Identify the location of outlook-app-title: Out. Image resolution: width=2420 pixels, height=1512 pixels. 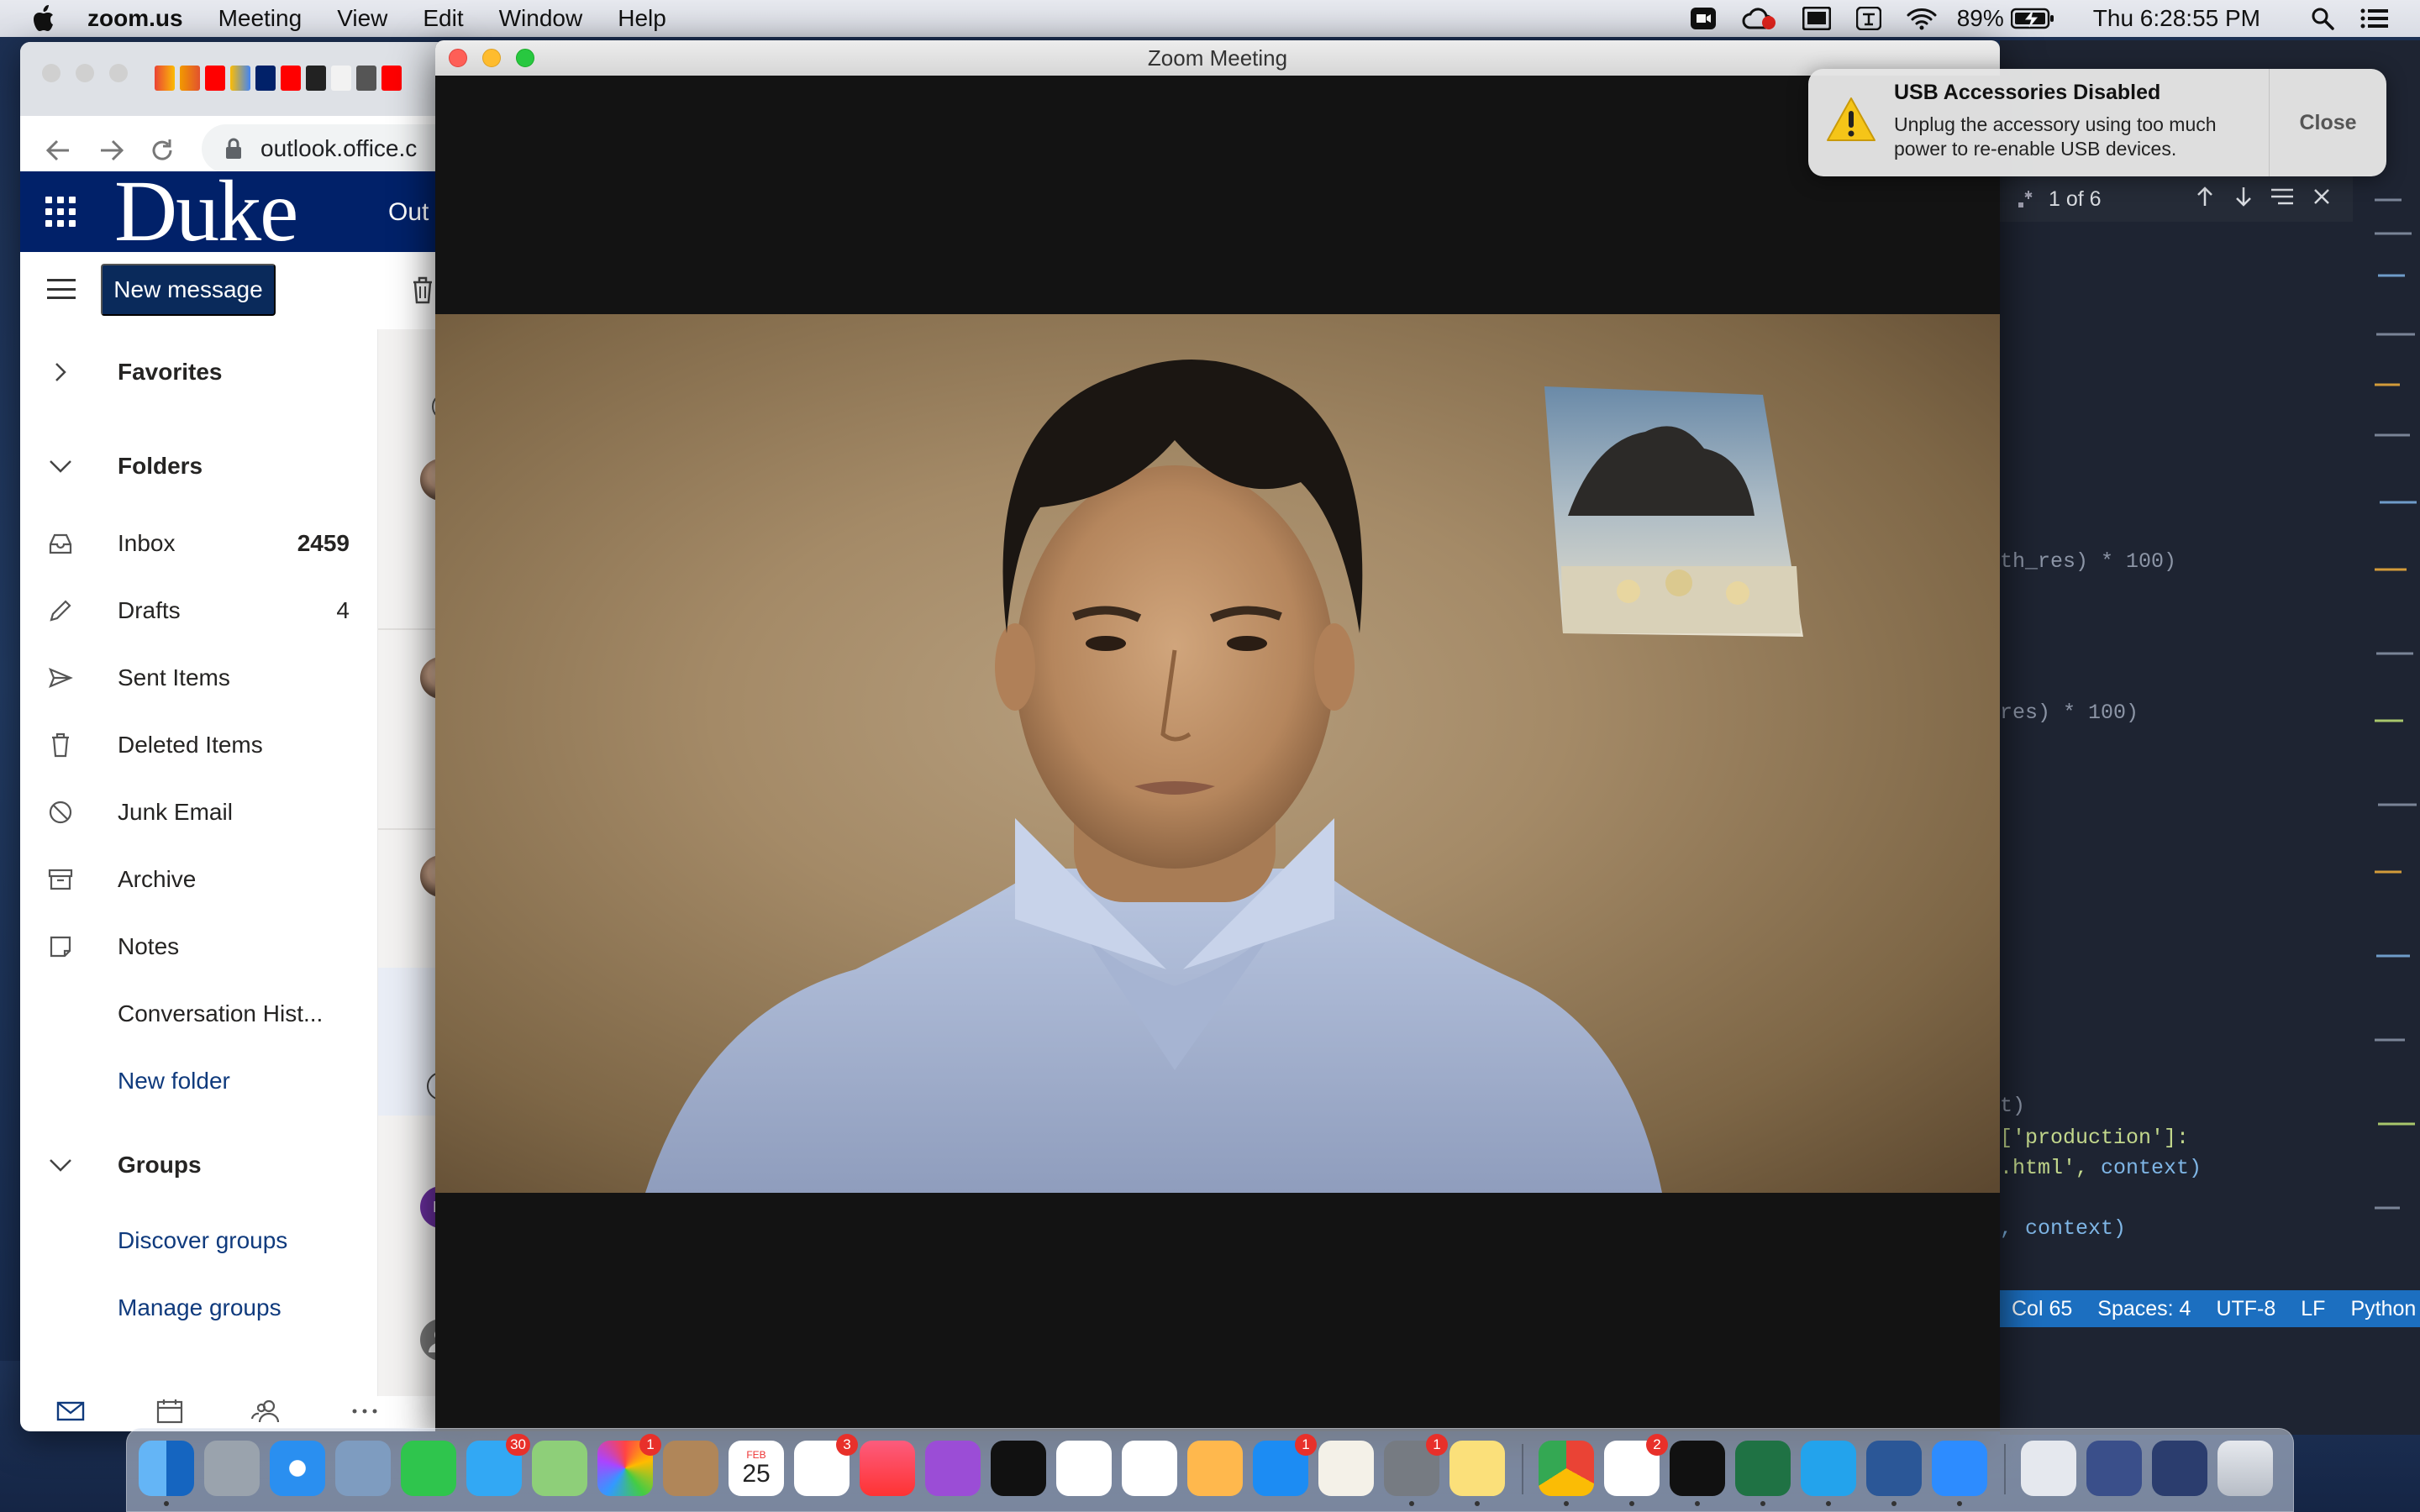
(408, 212).